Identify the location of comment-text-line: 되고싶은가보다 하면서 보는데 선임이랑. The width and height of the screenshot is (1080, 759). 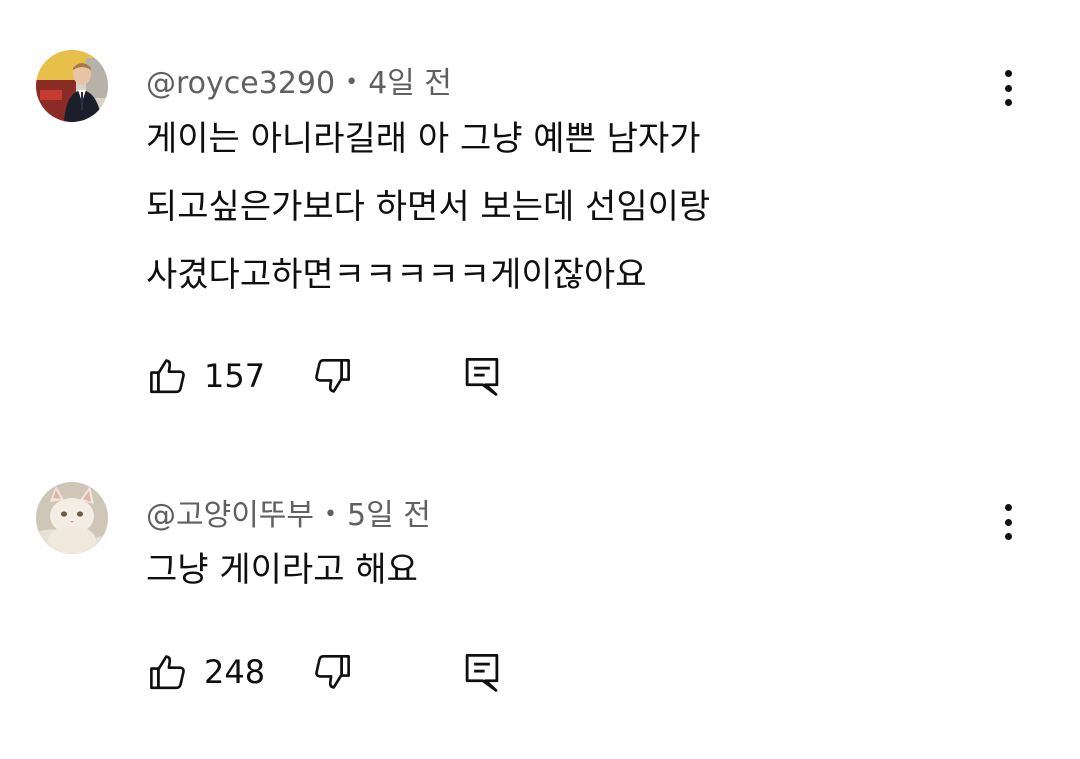
(428, 207).